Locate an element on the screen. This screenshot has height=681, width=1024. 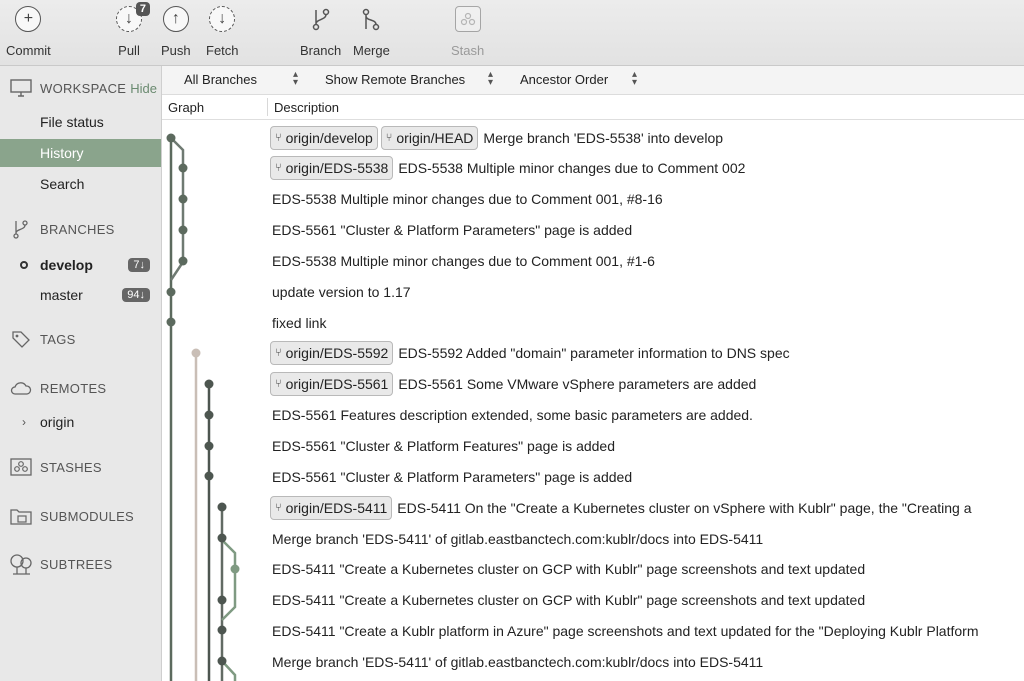
plus-icon: + is located at coordinates (28, 19).